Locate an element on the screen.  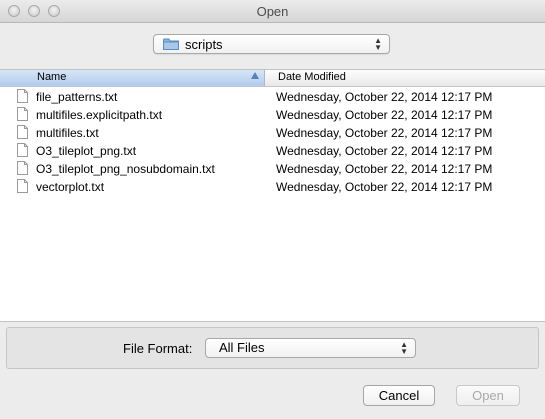
file-name: O3_tileplot_png.txt is located at coordinates (86, 151).